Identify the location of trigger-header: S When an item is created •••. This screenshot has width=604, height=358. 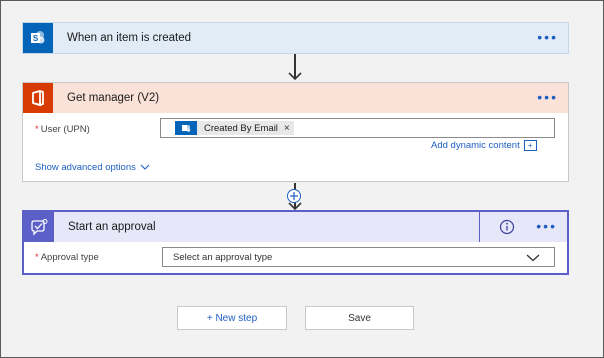
(295, 38).